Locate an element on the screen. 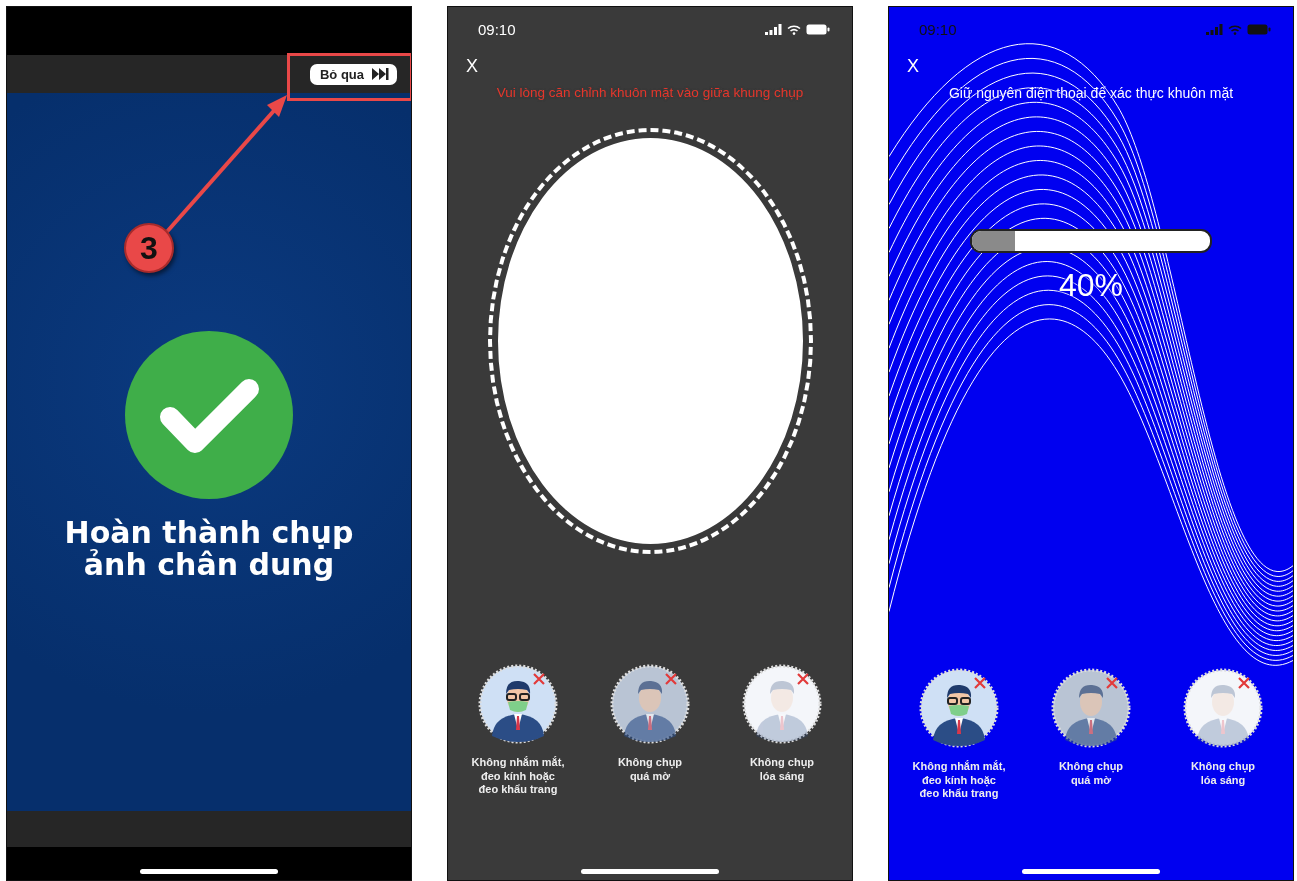 This screenshot has width=1297, height=881. skip-button: Bỏ qua is located at coordinates (353, 74).